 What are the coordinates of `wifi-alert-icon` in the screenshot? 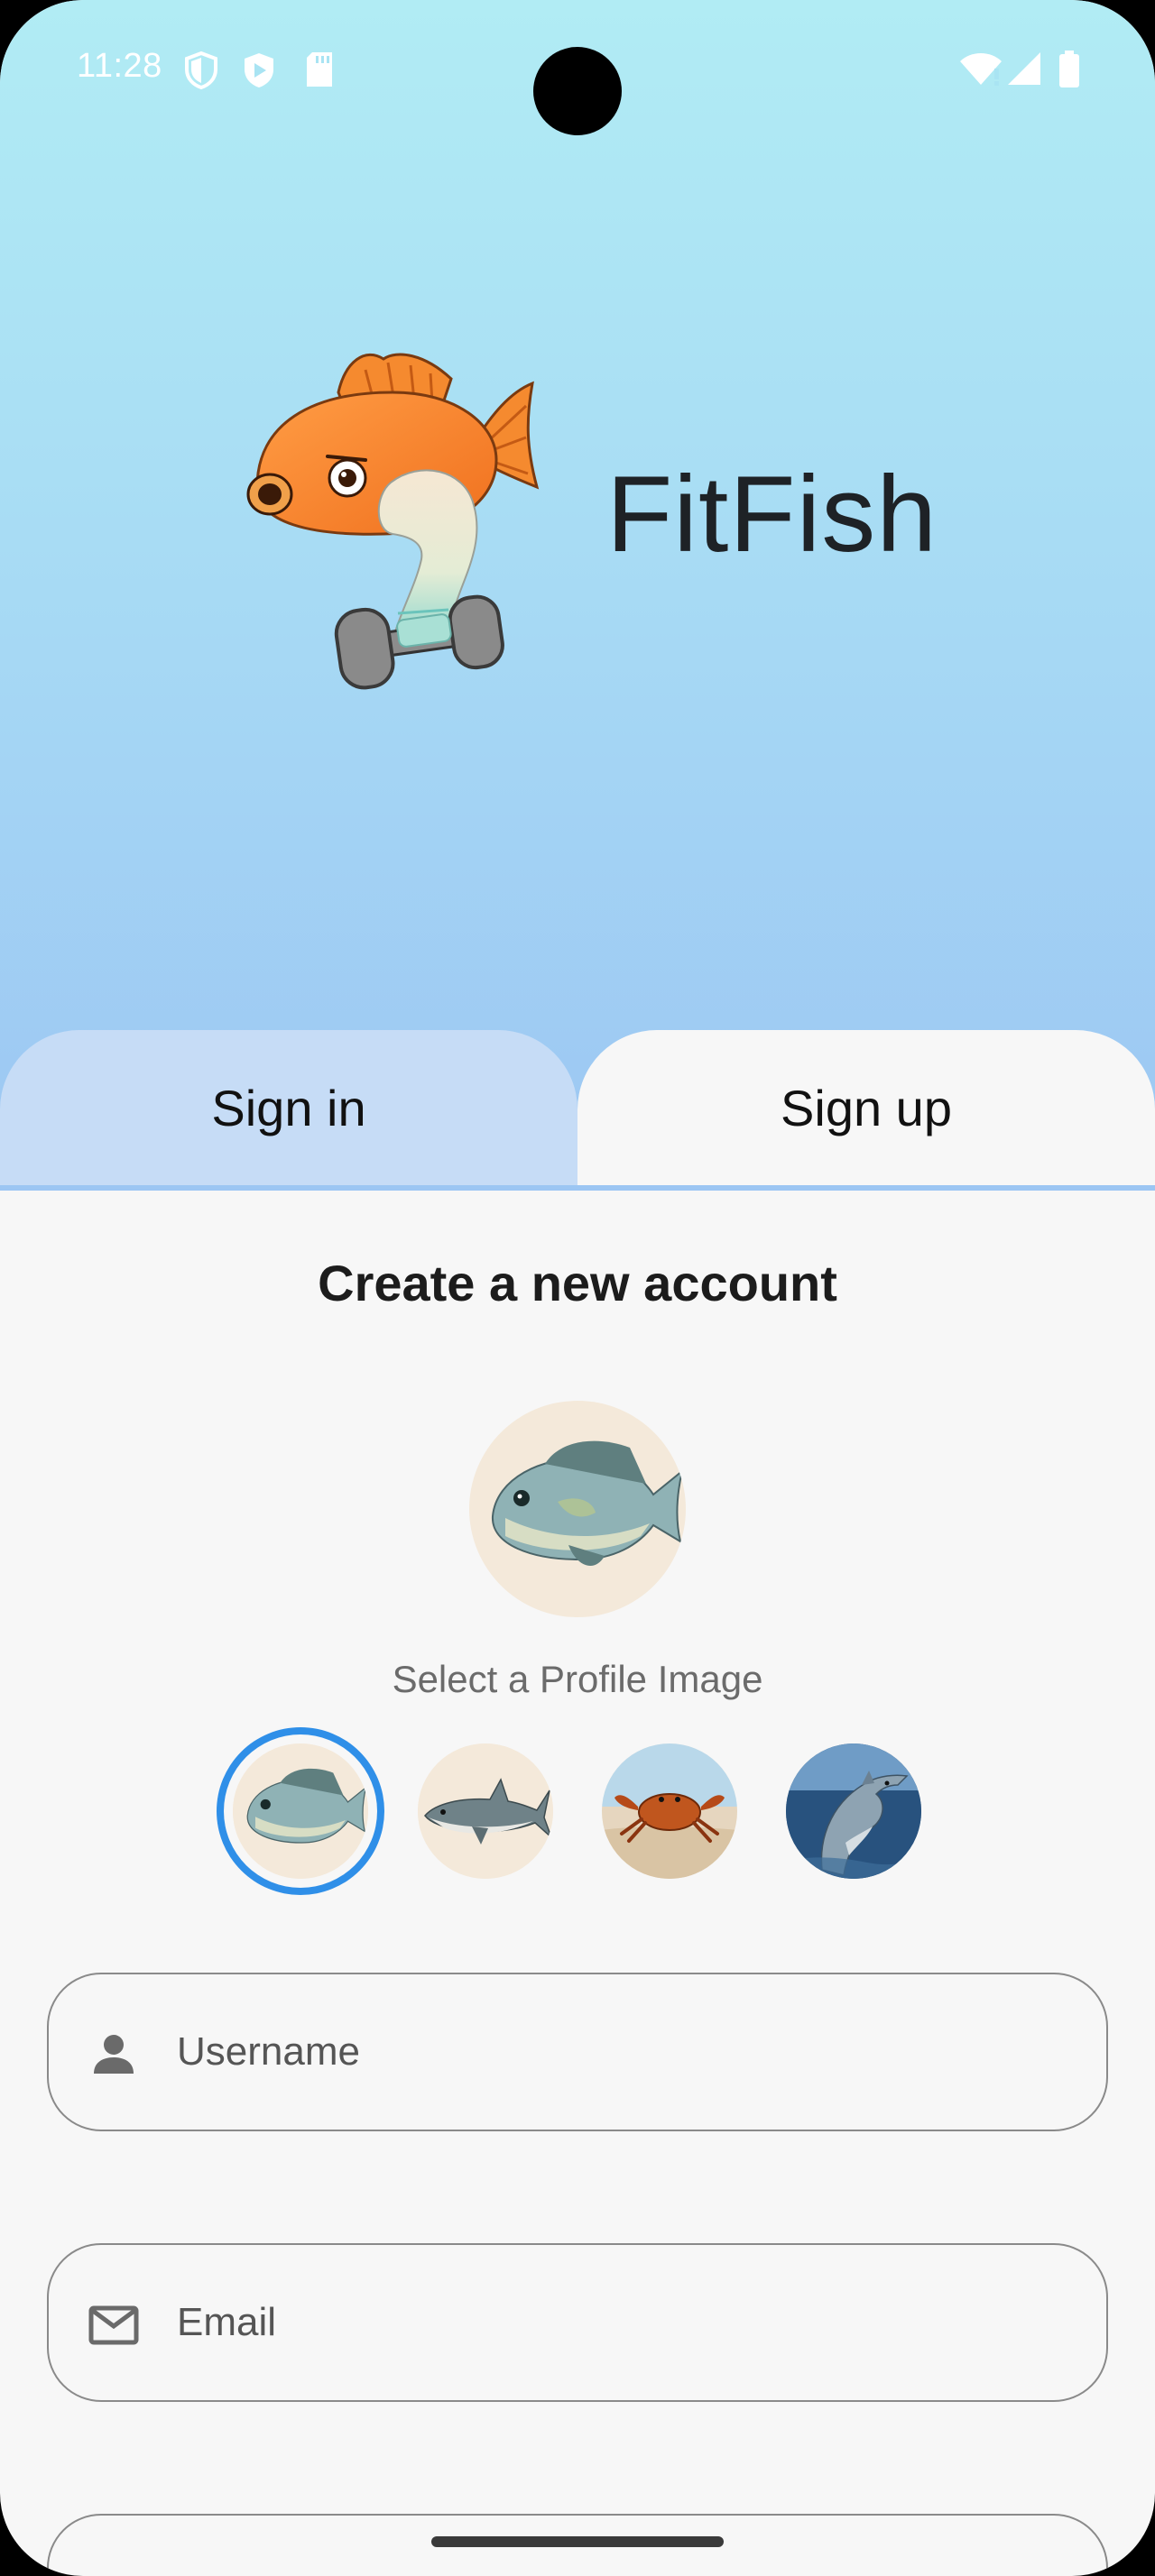 It's located at (981, 69).